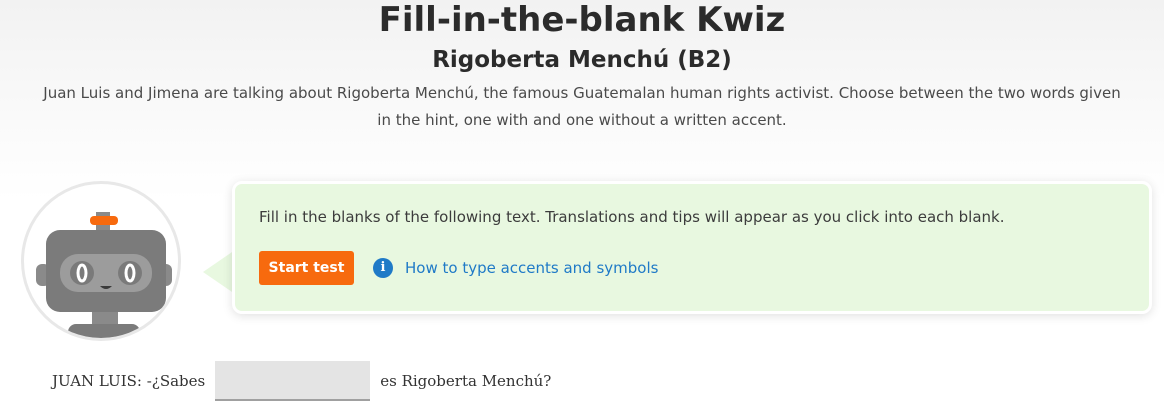 This screenshot has height=406, width=1164. I want to click on robot-avatar, so click(101, 261).